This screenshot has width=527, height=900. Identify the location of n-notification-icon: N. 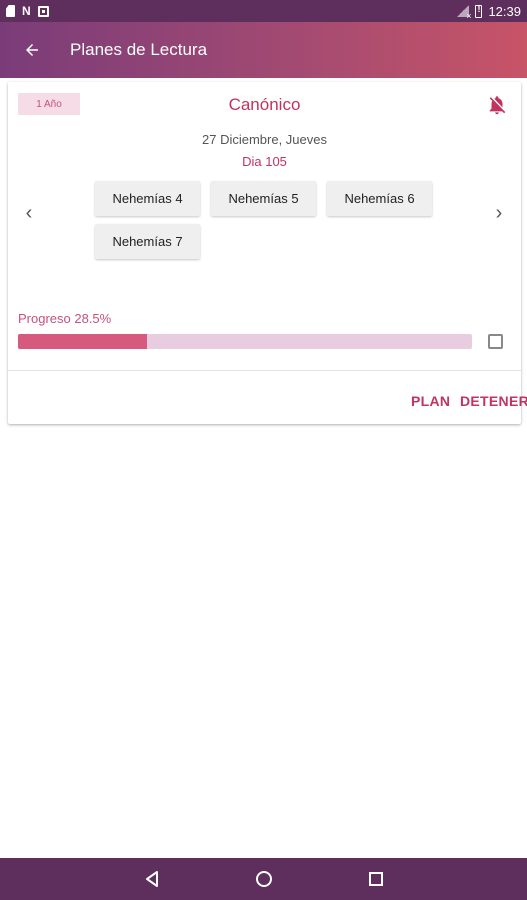
(26, 11).